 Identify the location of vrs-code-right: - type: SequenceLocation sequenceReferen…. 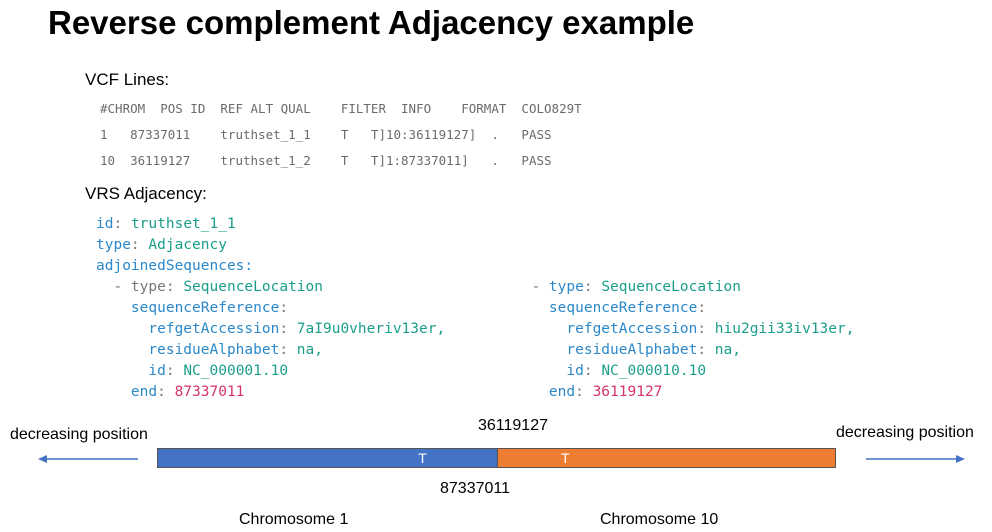
(684, 339).